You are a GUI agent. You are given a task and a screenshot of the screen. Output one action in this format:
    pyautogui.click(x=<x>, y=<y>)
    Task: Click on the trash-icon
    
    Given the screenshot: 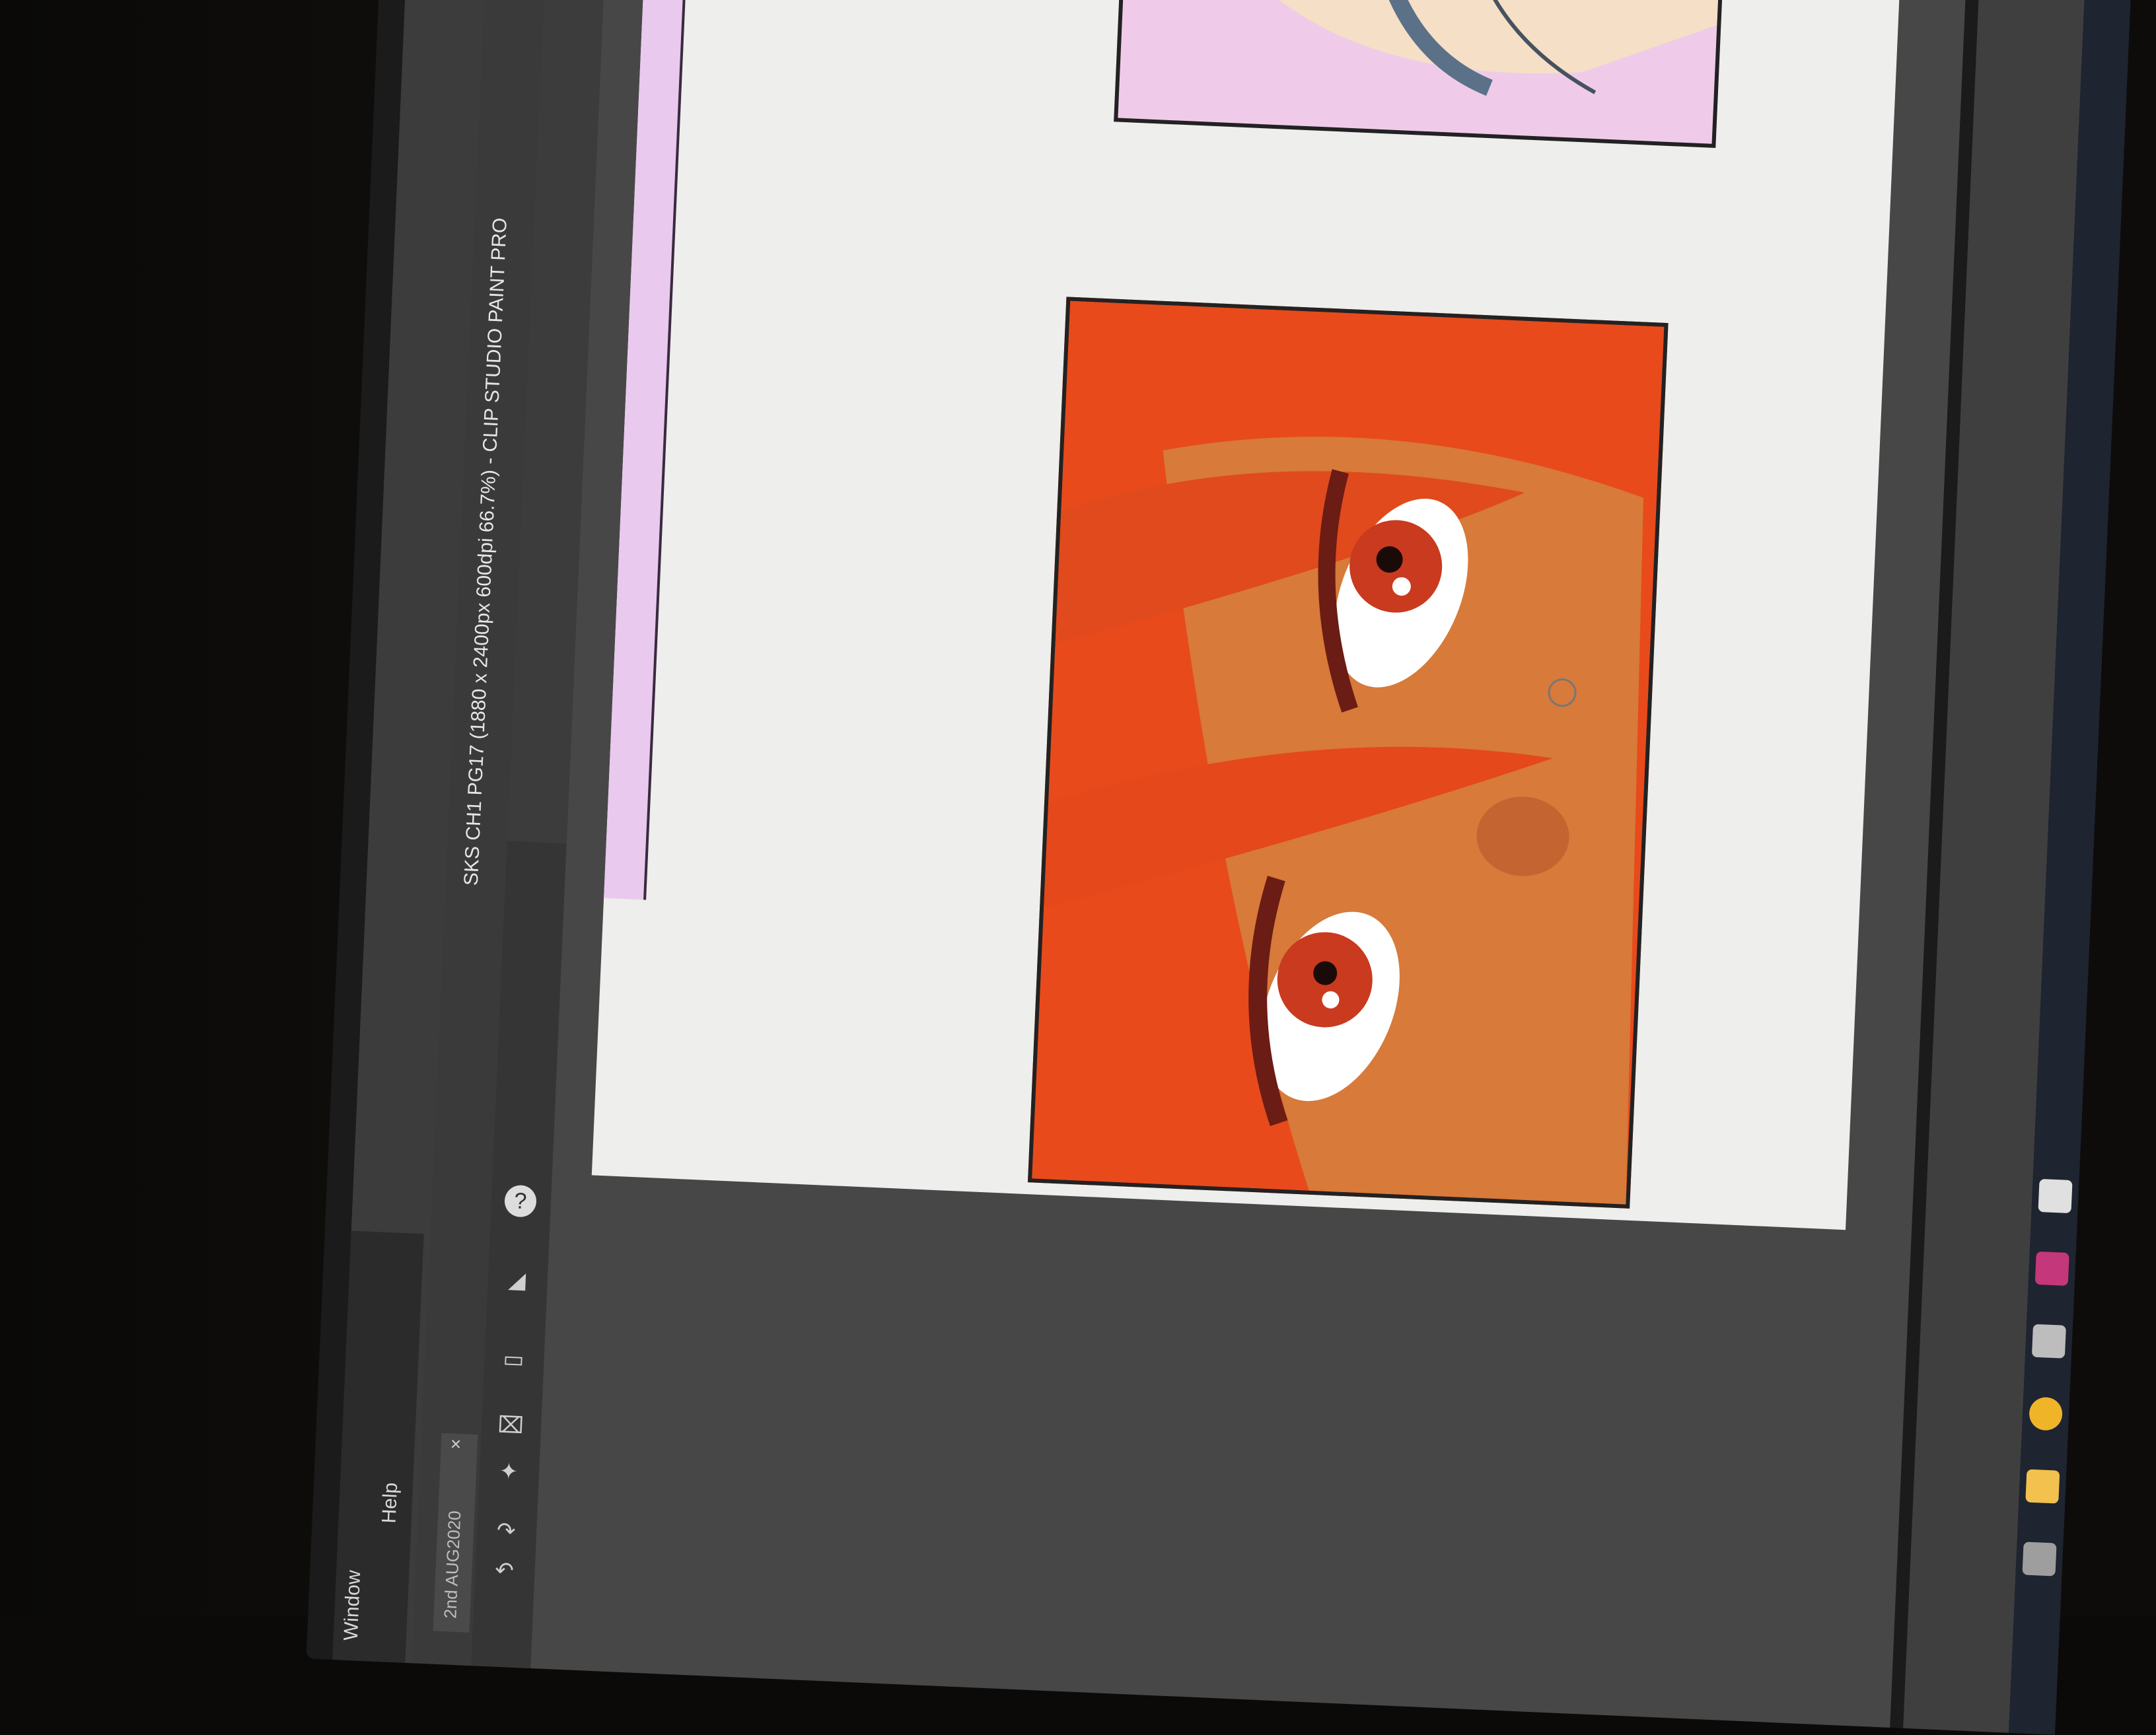 What is the action you would take?
    pyautogui.click(x=2039, y=1558)
    